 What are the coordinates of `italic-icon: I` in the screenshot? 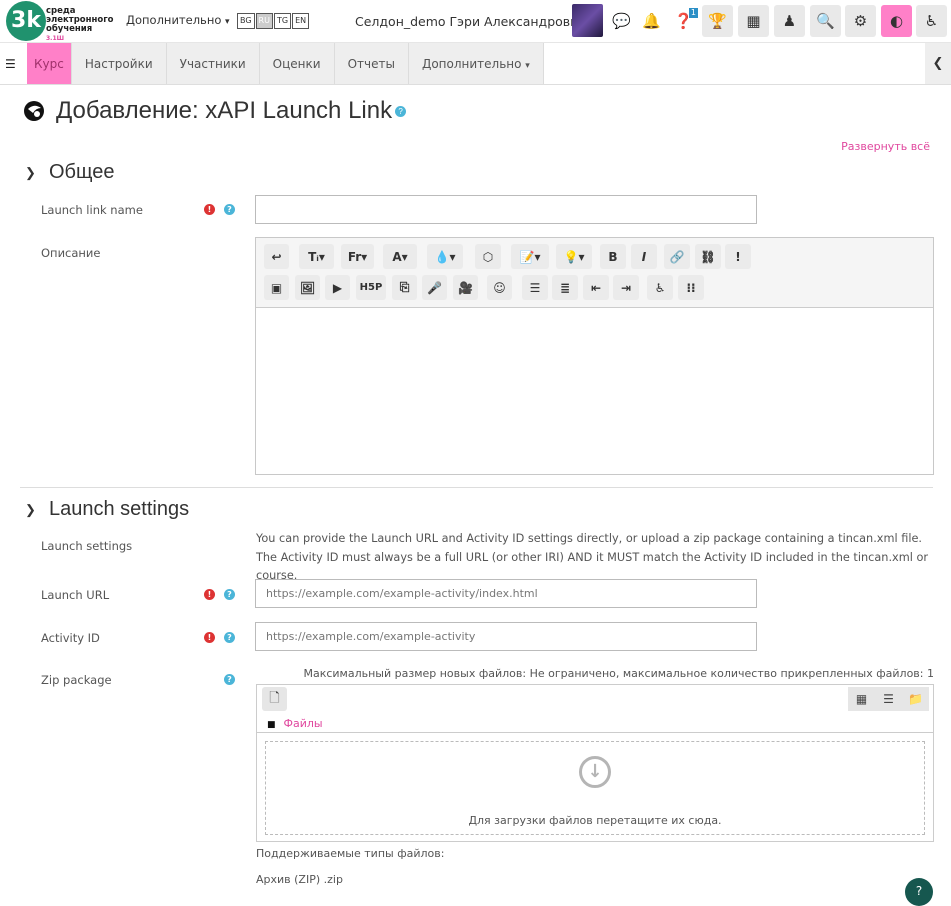 It's located at (644, 256).